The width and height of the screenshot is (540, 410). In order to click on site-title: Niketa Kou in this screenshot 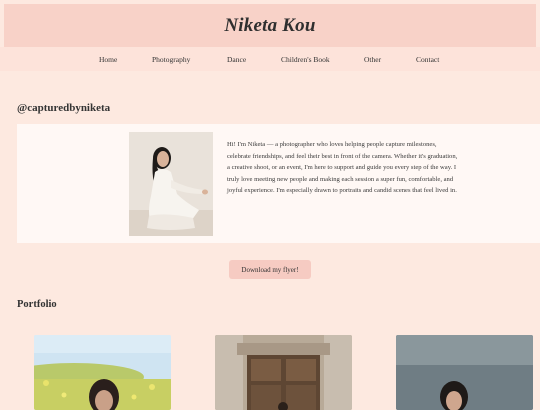, I will do `click(269, 26)`.